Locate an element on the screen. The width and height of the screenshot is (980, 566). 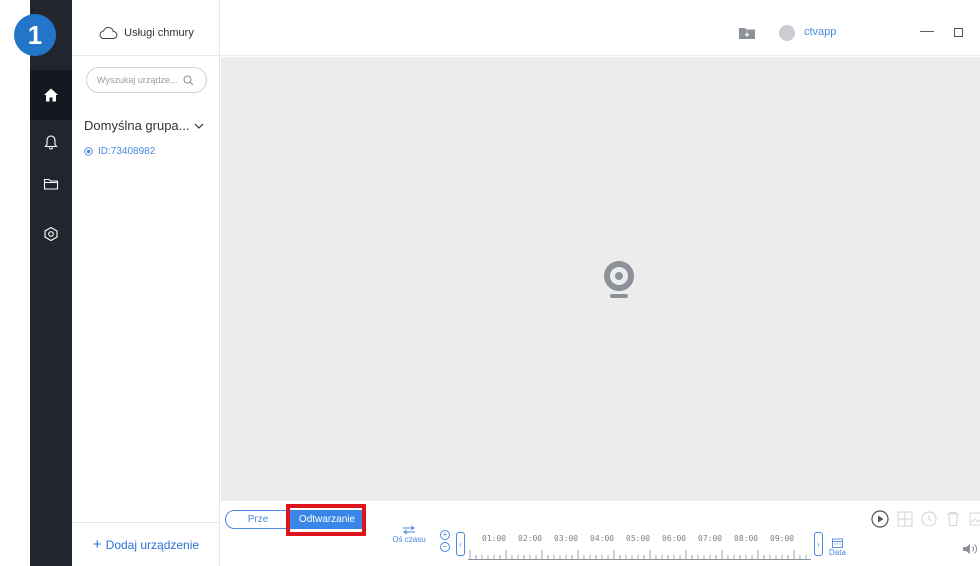
calendar-icon is located at coordinates (837, 543).